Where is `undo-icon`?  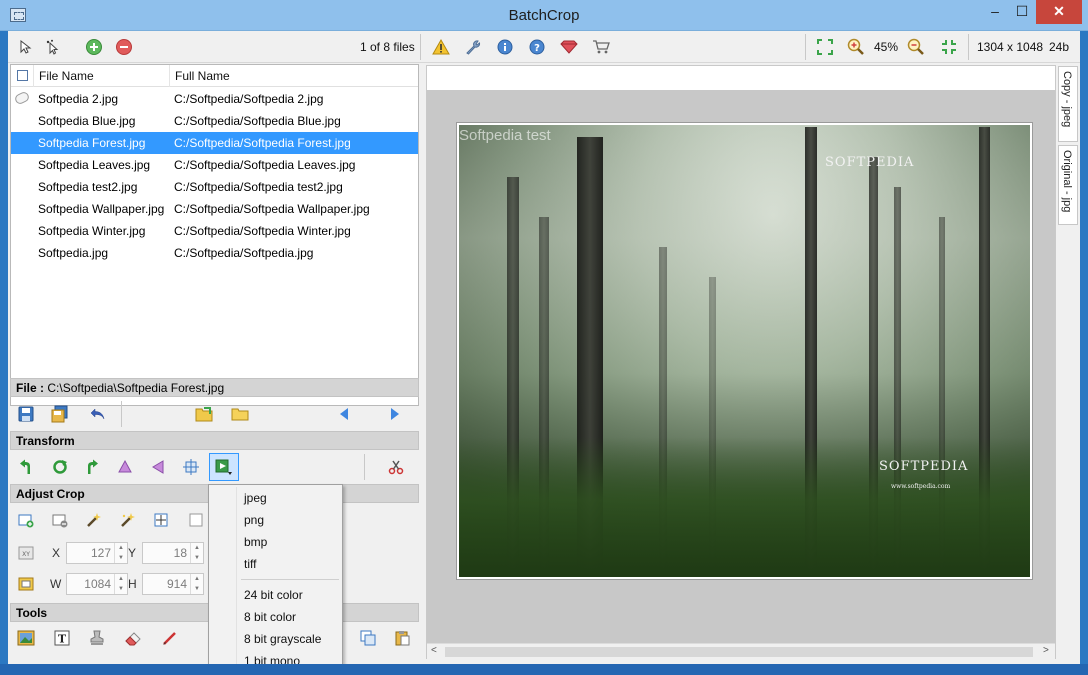
undo-icon is located at coordinates (98, 414).